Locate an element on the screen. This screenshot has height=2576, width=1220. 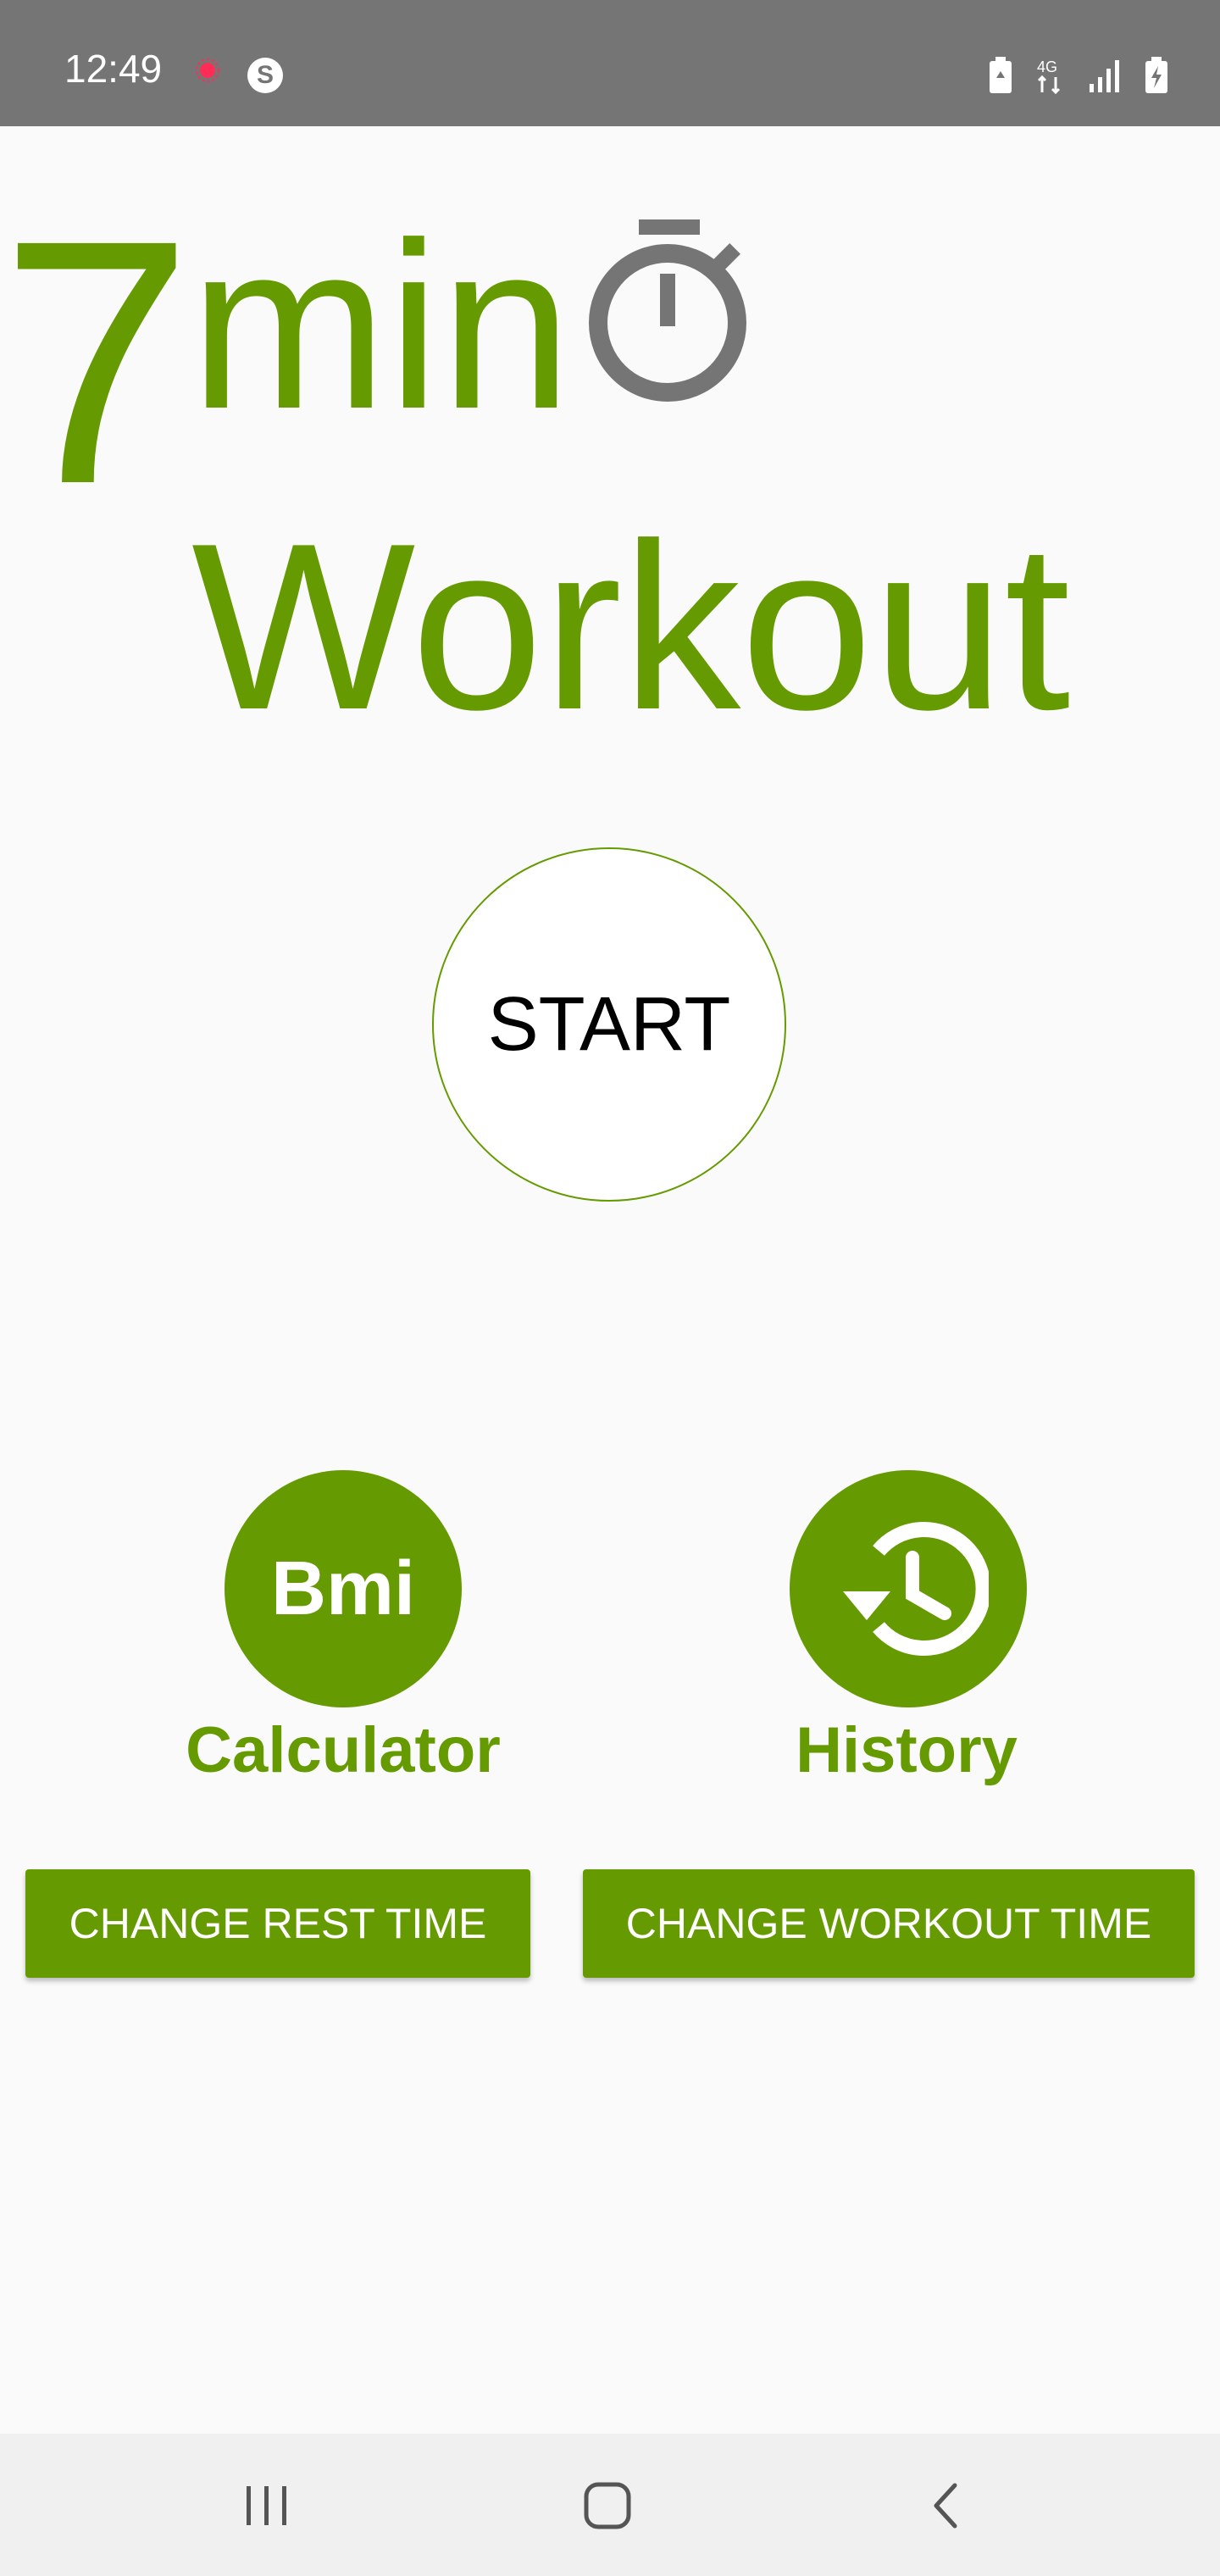
network-label: 4G is located at coordinates (1047, 66).